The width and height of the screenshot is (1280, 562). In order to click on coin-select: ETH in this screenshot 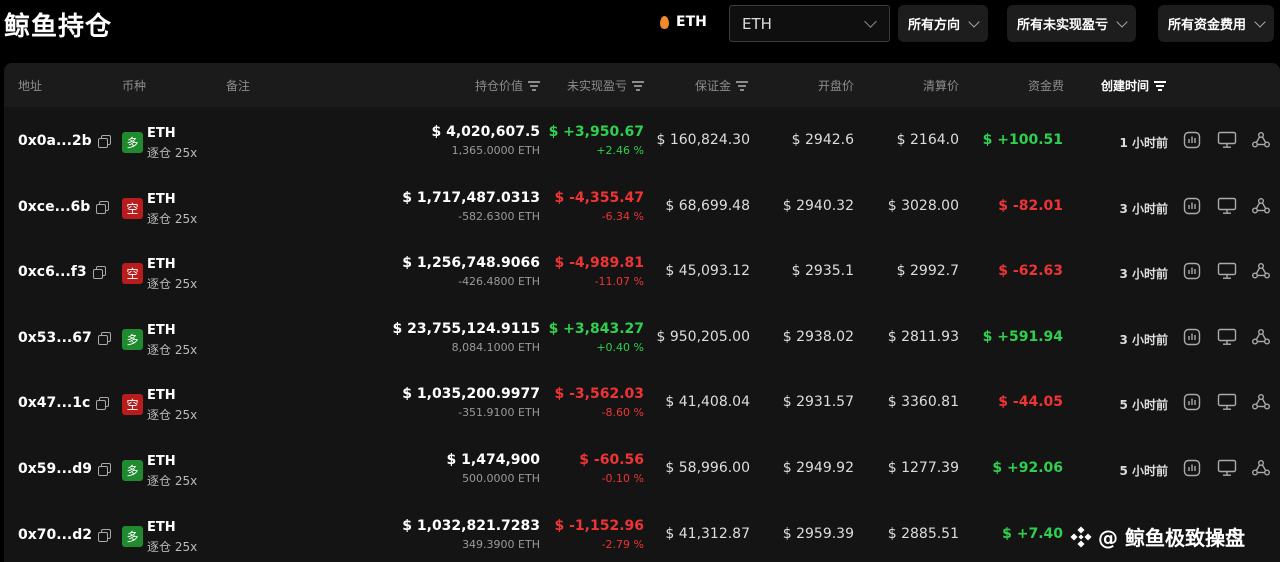, I will do `click(809, 23)`.